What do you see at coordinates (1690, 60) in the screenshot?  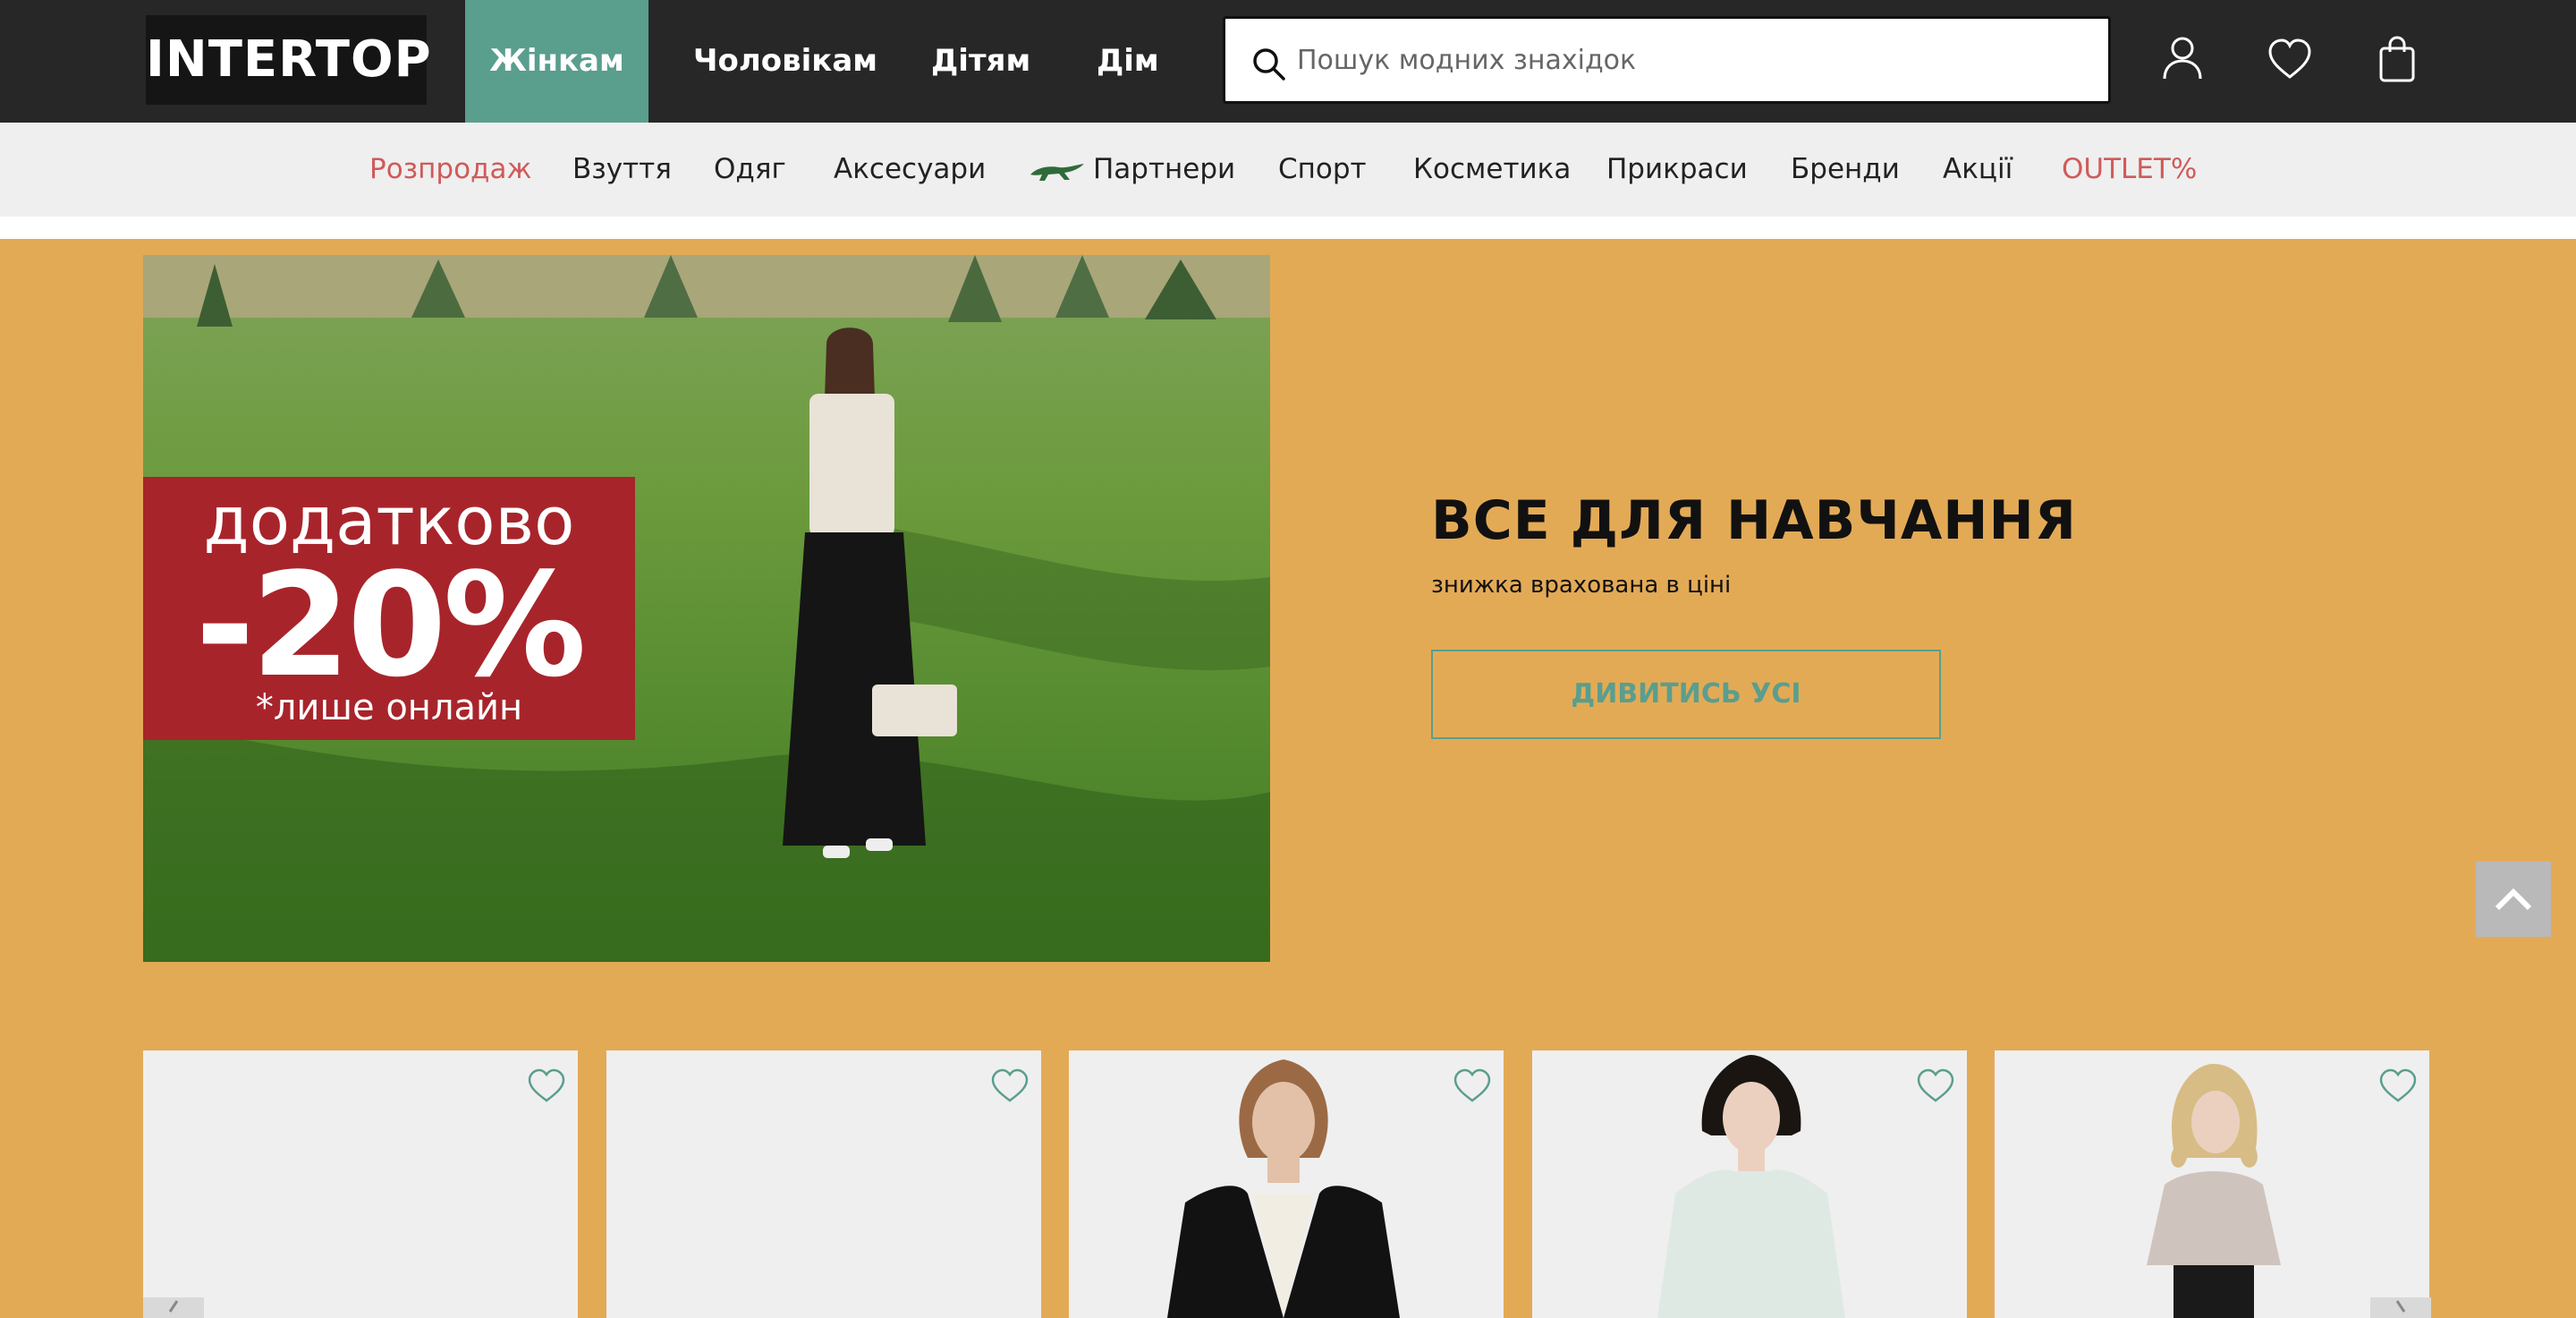 I see `search-input` at bounding box center [1690, 60].